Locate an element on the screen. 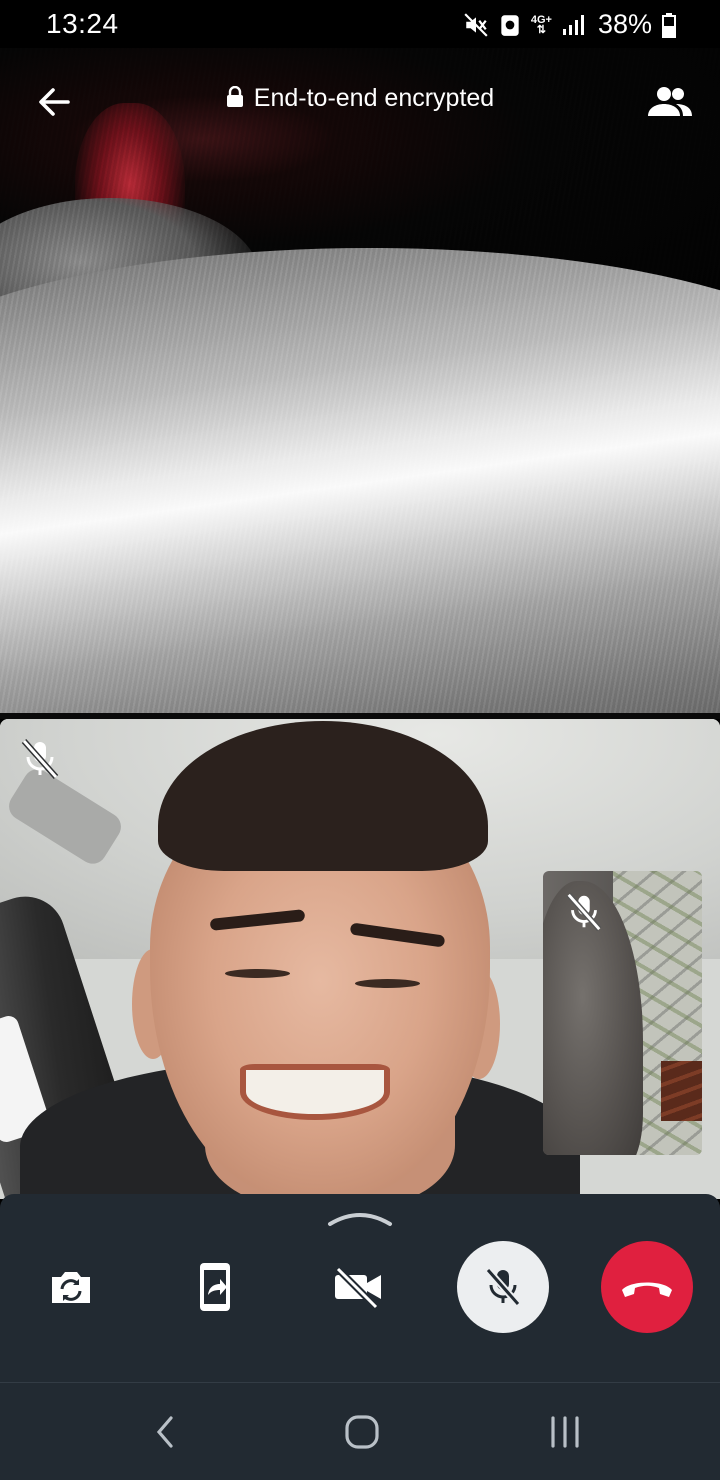  call-controls-panel is located at coordinates (360, 1288).